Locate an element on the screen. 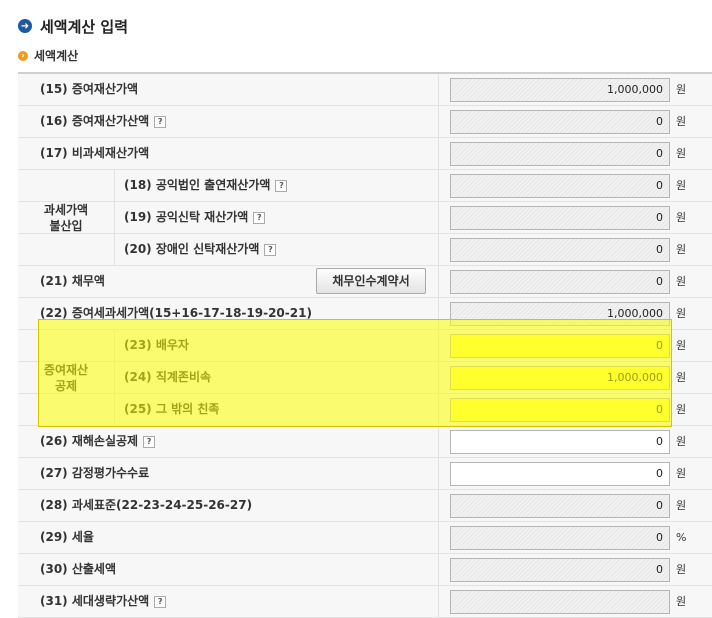  row-label-wrap: (20) 장애인 신탁재산가액? is located at coordinates (200, 249).